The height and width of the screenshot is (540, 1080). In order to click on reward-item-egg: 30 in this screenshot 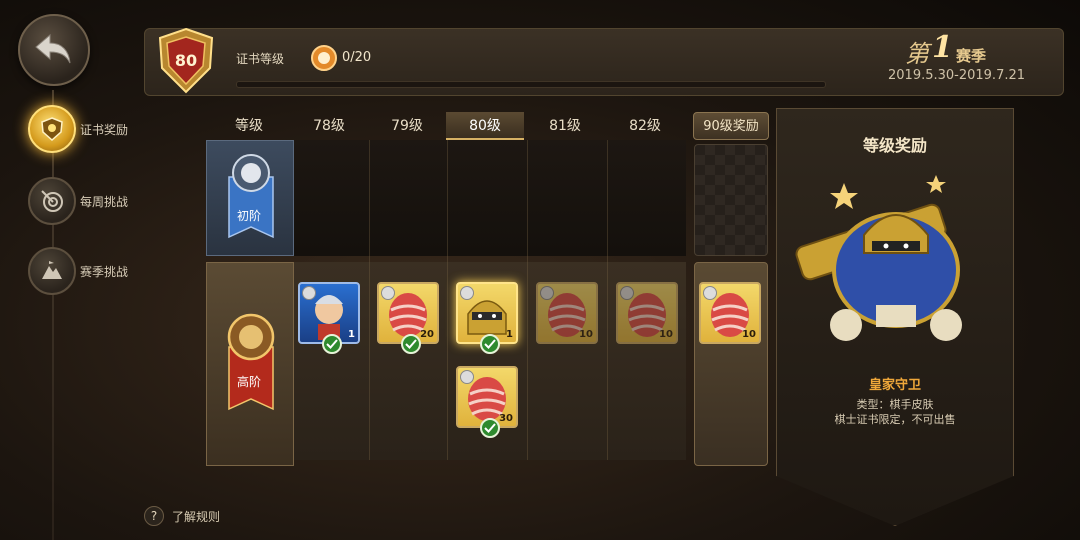, I will do `click(487, 402)`.